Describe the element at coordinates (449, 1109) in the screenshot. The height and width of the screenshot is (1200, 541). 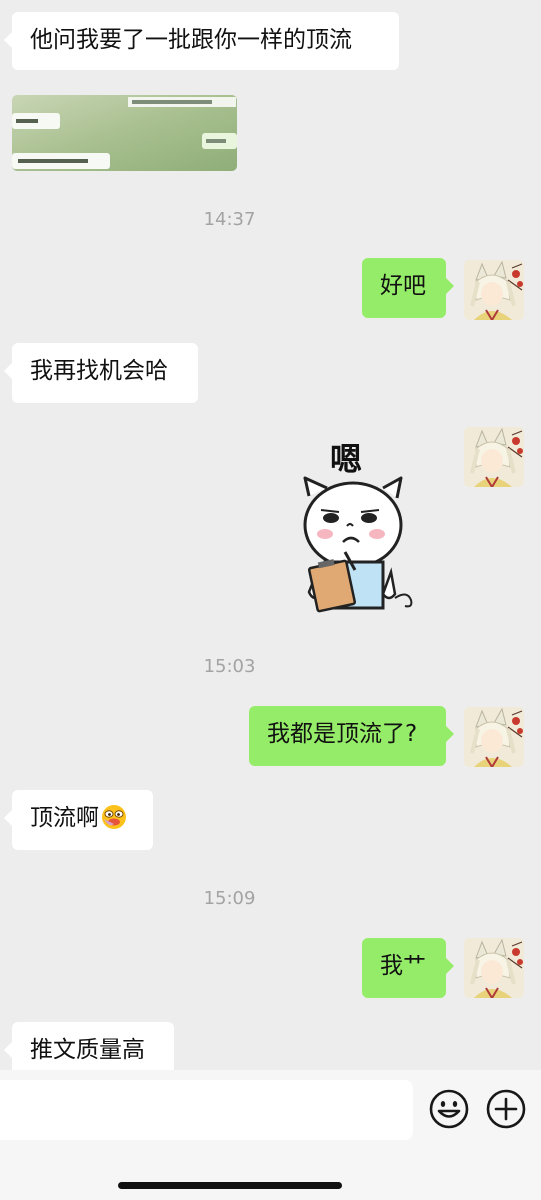
I see `smiley-face-icon` at that location.